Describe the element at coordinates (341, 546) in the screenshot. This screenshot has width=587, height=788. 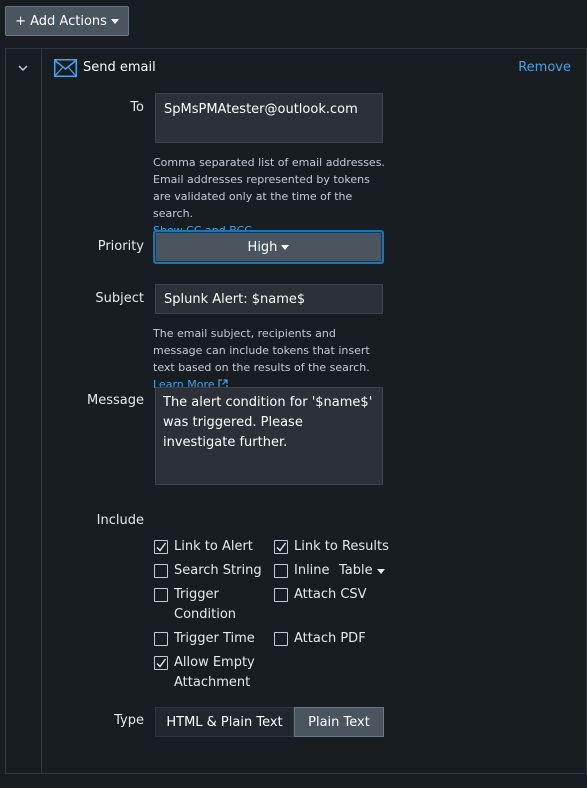
I see `link-to-results-label: Link to Results` at that location.